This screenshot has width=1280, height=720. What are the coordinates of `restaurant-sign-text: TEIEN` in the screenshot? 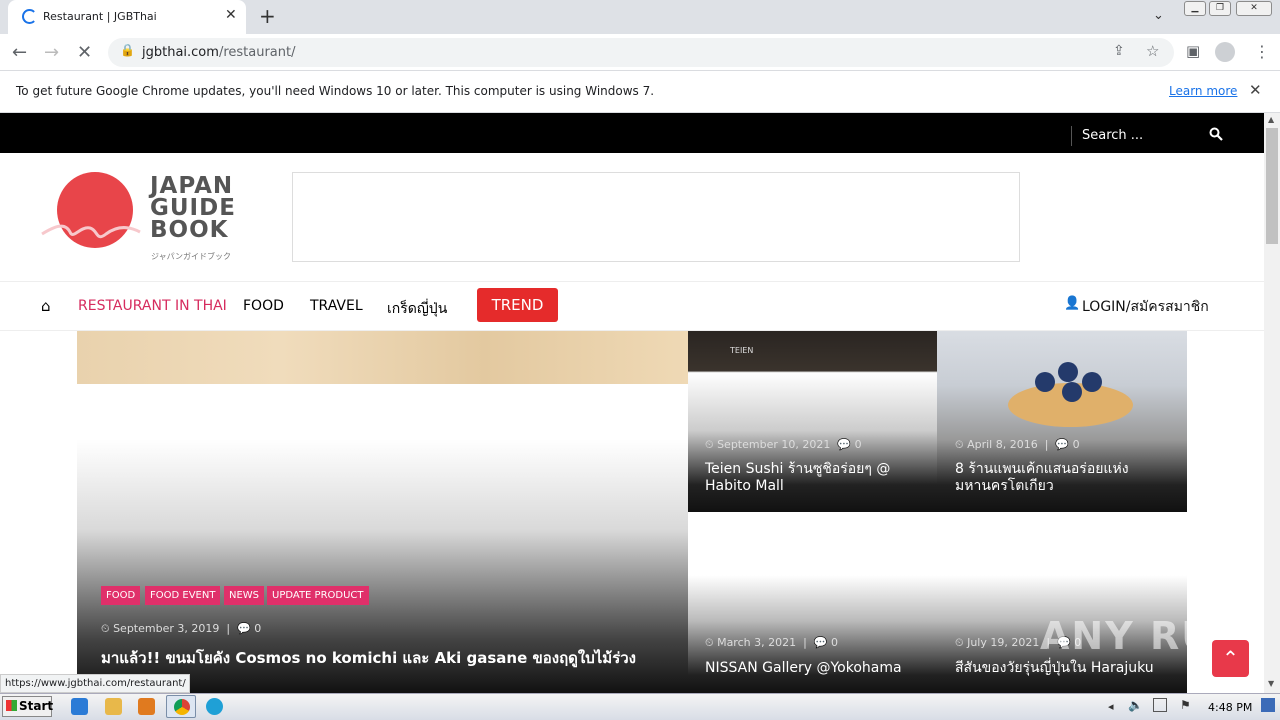 It's located at (742, 350).